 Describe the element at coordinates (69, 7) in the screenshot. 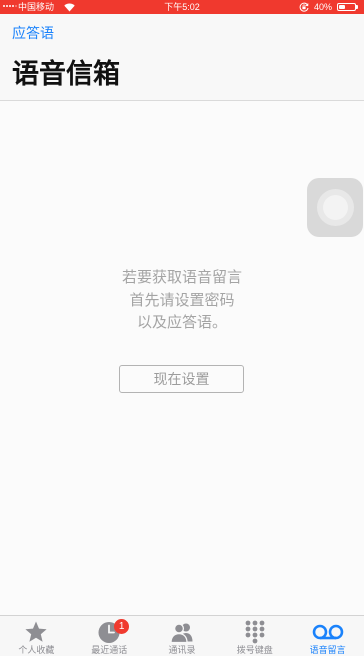

I see `wifi-icon` at that location.